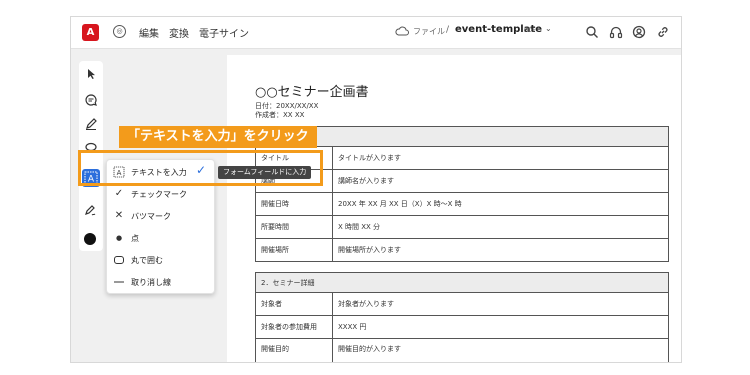 This screenshot has height=375, width=750. I want to click on row-key: 開催目的, so click(294, 350).